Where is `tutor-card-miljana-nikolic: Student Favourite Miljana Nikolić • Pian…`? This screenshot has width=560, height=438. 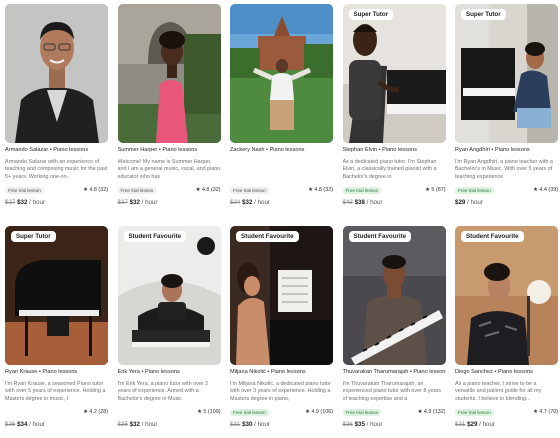
tutor-card-miljana-nikolic: Student Favourite Miljana Nikolić • Pian… is located at coordinates (281, 332).